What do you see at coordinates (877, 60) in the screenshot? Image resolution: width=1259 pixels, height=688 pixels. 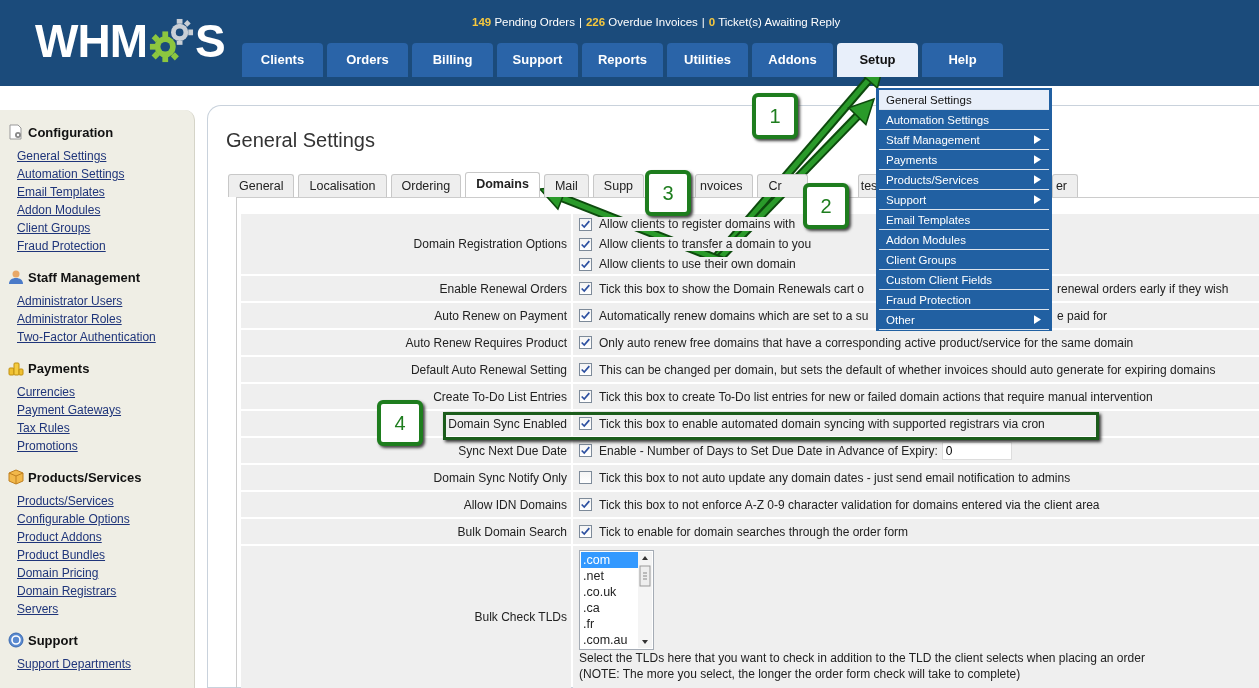 I see `nav-tab: Setup` at bounding box center [877, 60].